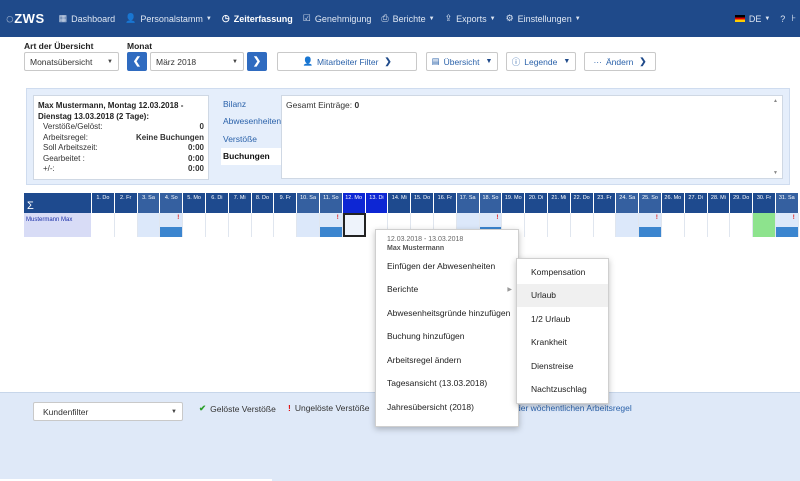  Describe the element at coordinates (354, 203) in the screenshot. I see `day-header: 12. Mo` at that location.